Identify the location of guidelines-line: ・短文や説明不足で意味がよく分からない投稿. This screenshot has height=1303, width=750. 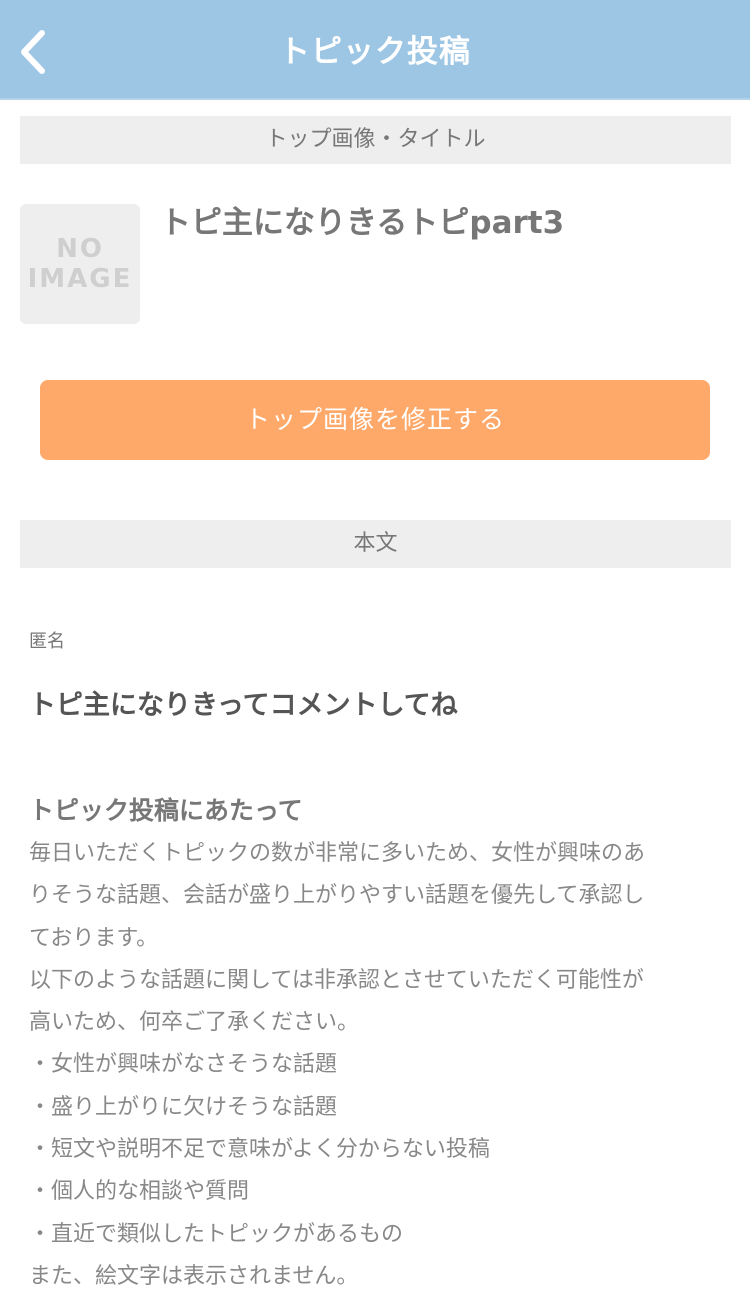
(259, 1150).